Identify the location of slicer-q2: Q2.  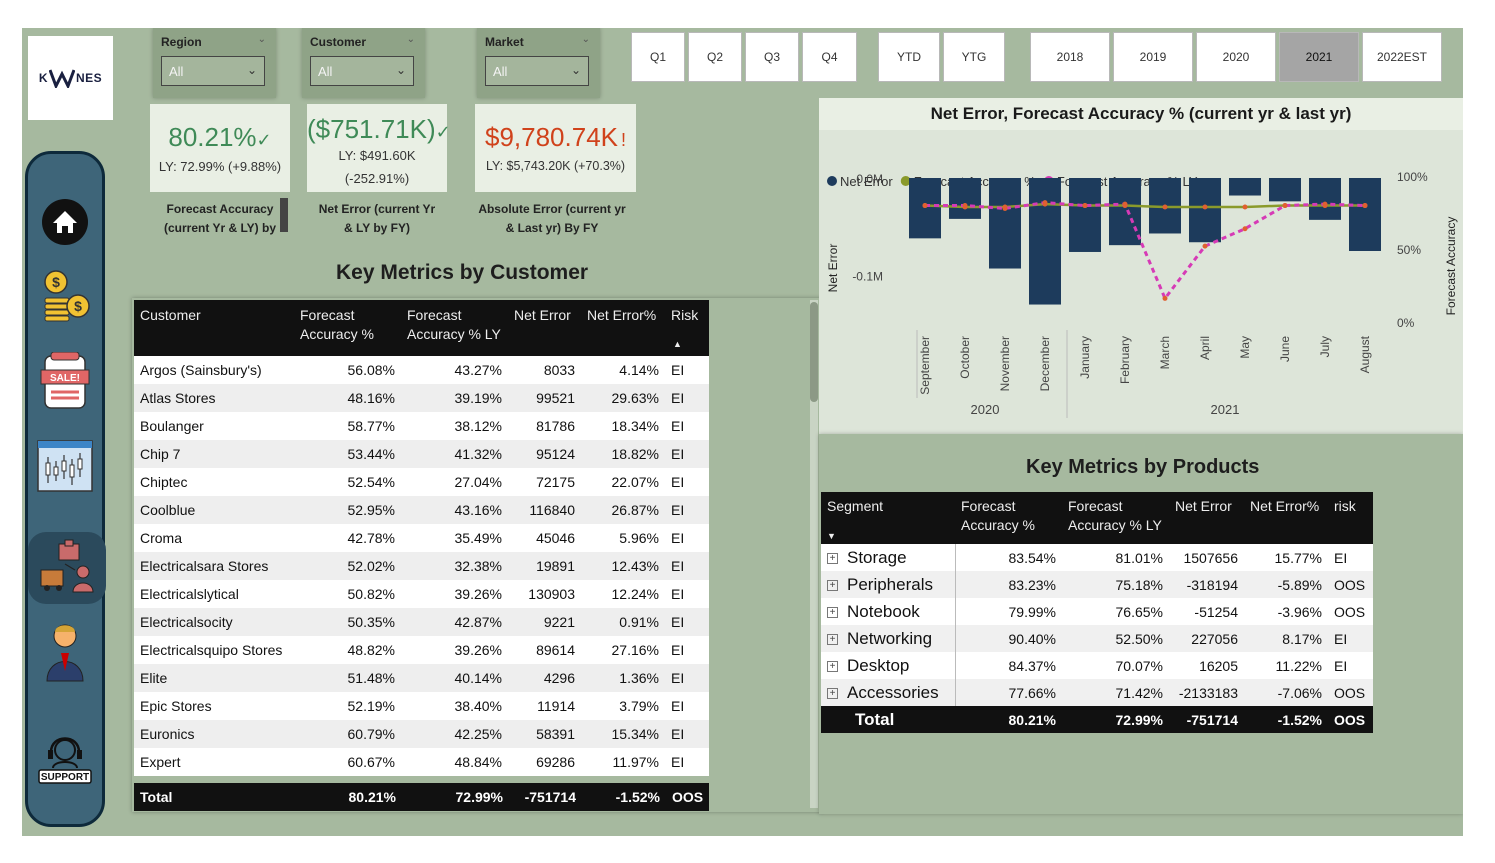
(715, 57).